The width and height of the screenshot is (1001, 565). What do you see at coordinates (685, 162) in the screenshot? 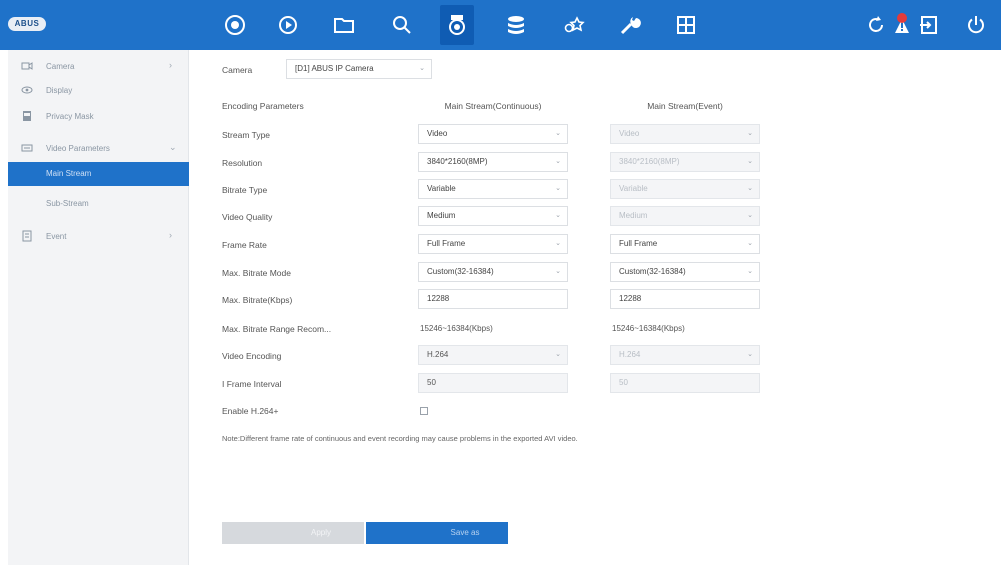
I see `resolution-event-select: 3840*2160(8MP) ⌄` at bounding box center [685, 162].